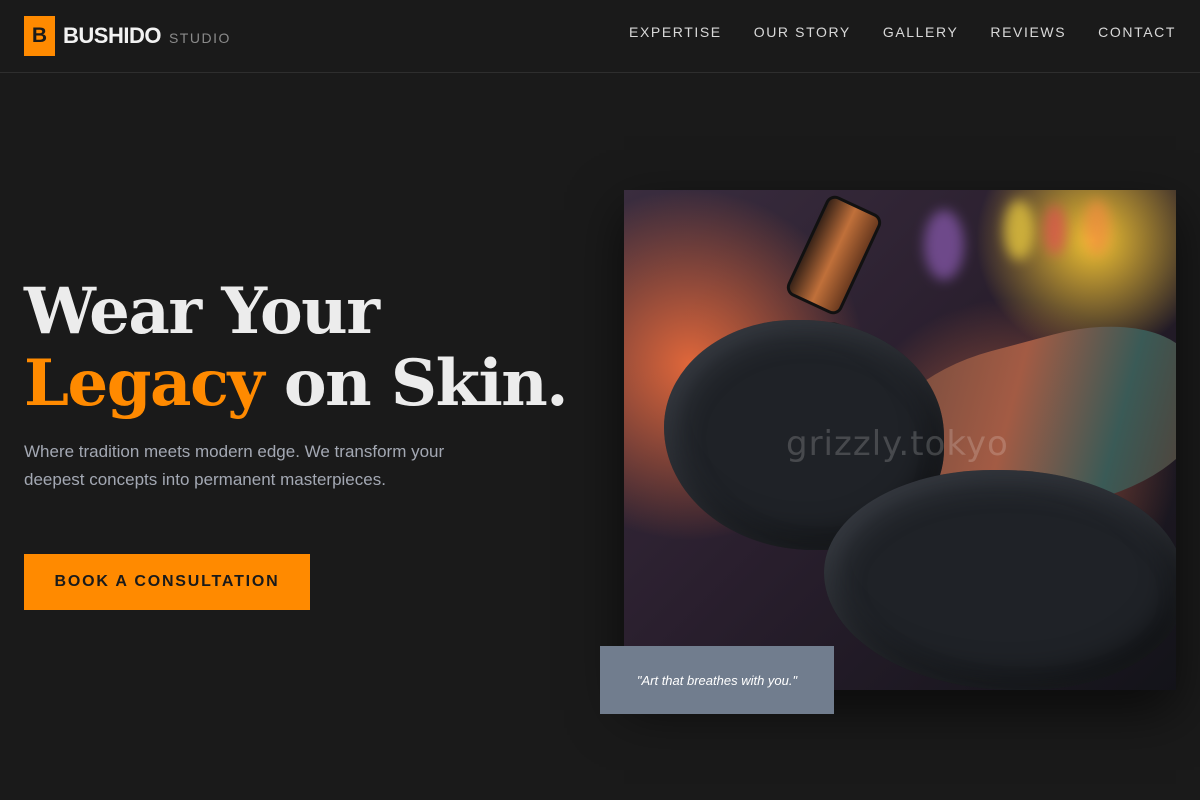  What do you see at coordinates (39, 36) in the screenshot?
I see `logo-mark: B` at bounding box center [39, 36].